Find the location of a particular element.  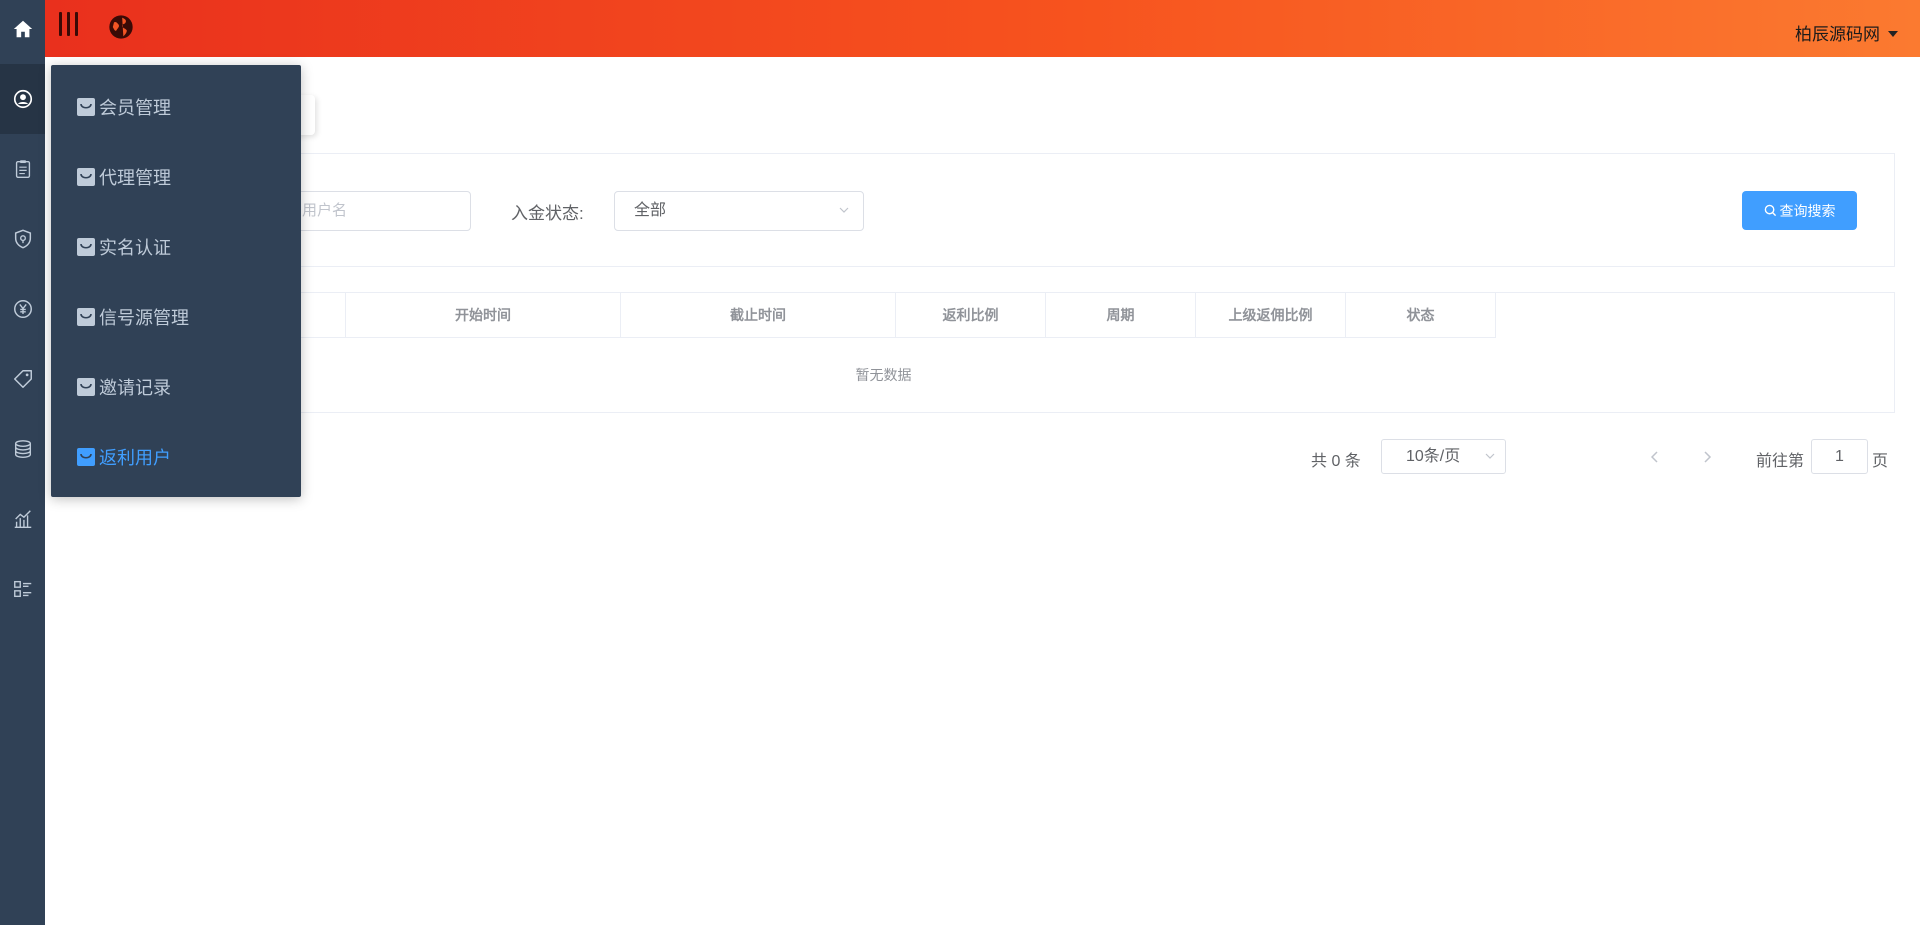

submenu-item-agent: 代理管理 is located at coordinates (176, 177).